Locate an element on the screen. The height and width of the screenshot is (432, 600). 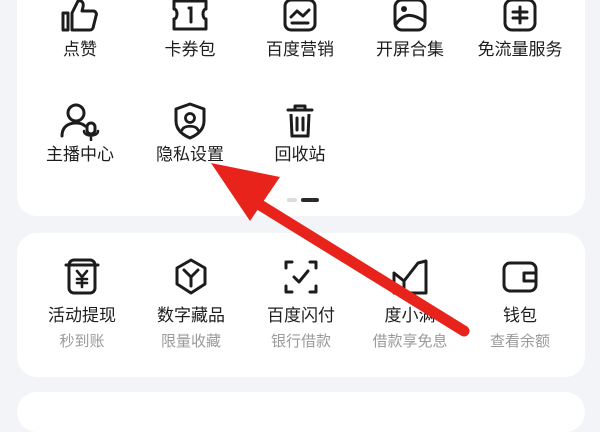
privacy-shield-icon is located at coordinates (190, 121).